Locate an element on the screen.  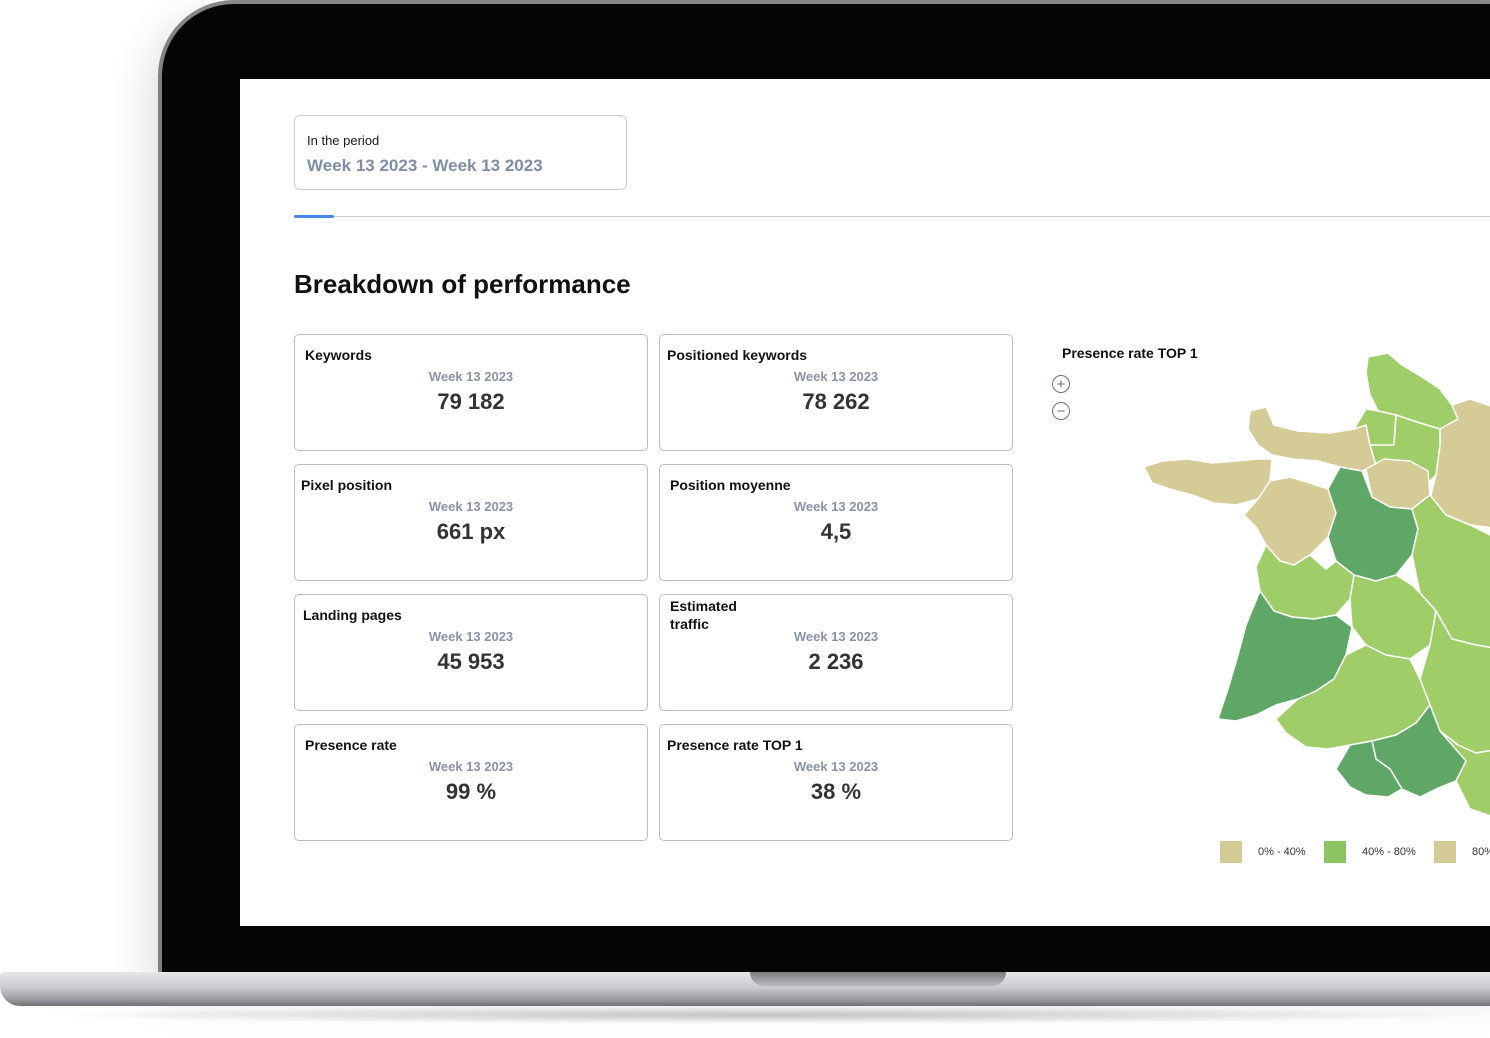
kpi-card-keywords: Keywords Week 13 2023 79 182 is located at coordinates (471, 392).